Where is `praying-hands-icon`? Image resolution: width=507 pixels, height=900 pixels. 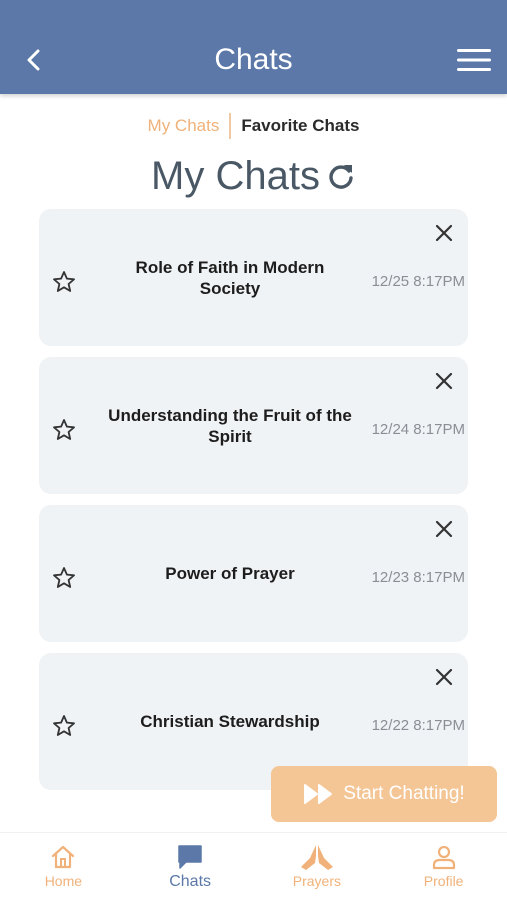 praying-hands-icon is located at coordinates (317, 857).